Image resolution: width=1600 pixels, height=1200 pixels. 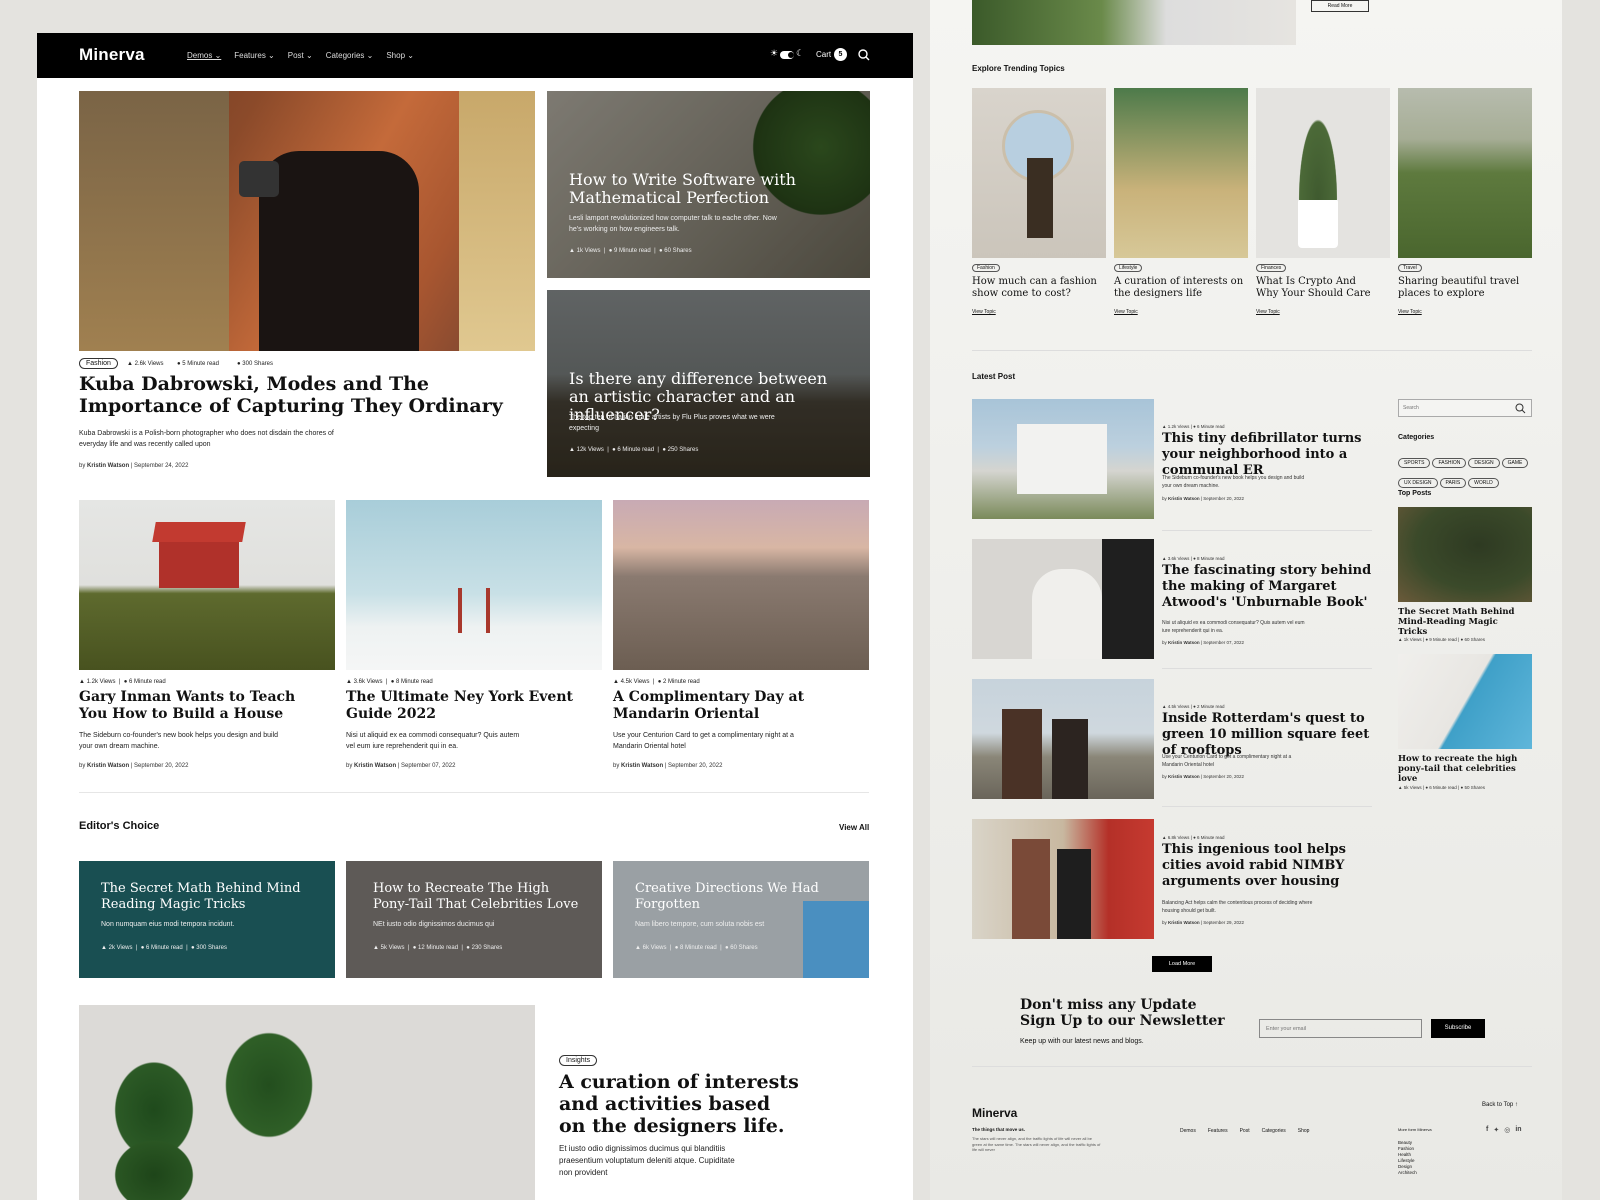 What do you see at coordinates (1410, 268) in the screenshot?
I see `topic-badge: Travel` at bounding box center [1410, 268].